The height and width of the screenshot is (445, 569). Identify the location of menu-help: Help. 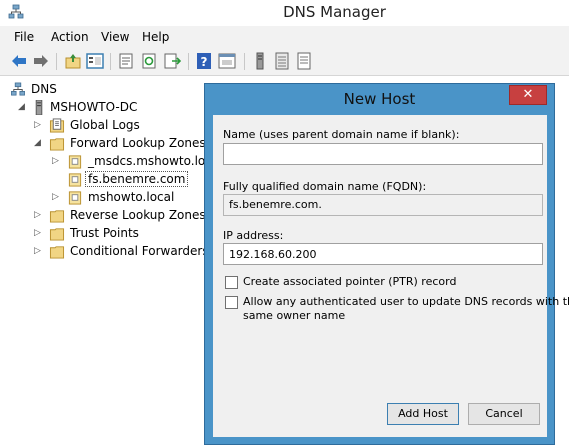
(155, 37).